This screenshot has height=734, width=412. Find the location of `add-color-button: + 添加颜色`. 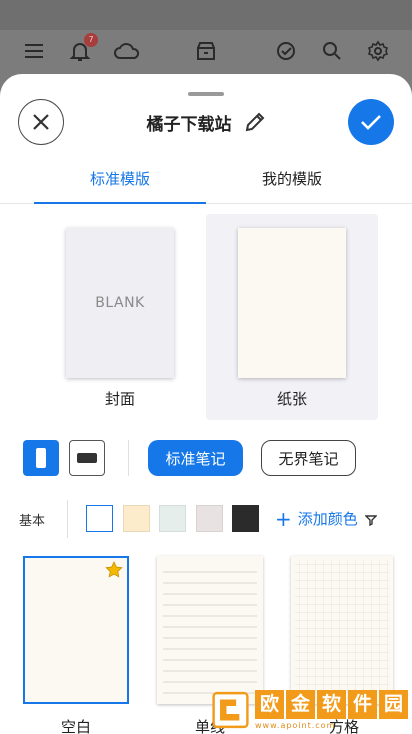

add-color-button: + 添加颜色 is located at coordinates (316, 518).